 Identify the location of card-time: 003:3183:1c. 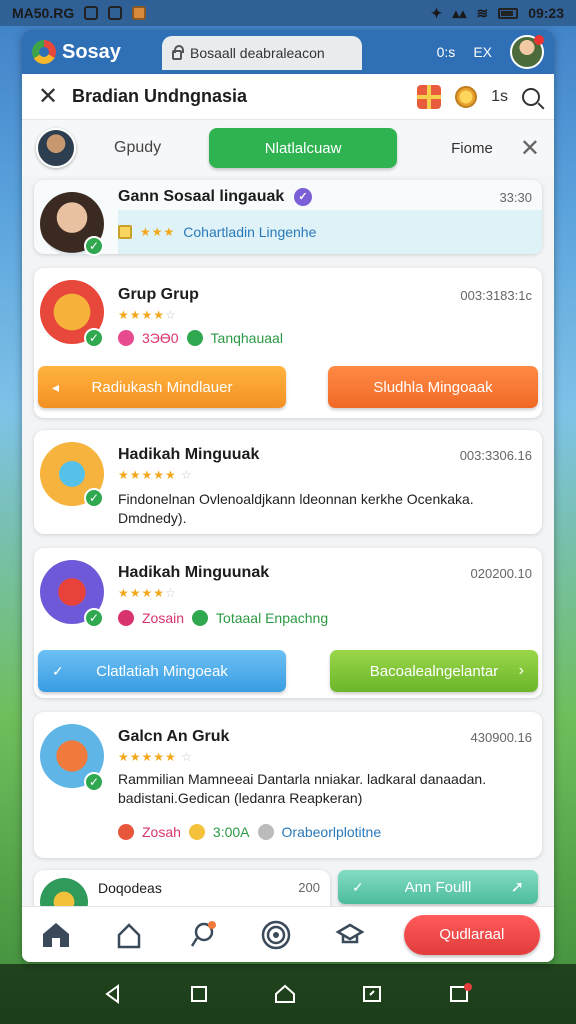
(496, 295).